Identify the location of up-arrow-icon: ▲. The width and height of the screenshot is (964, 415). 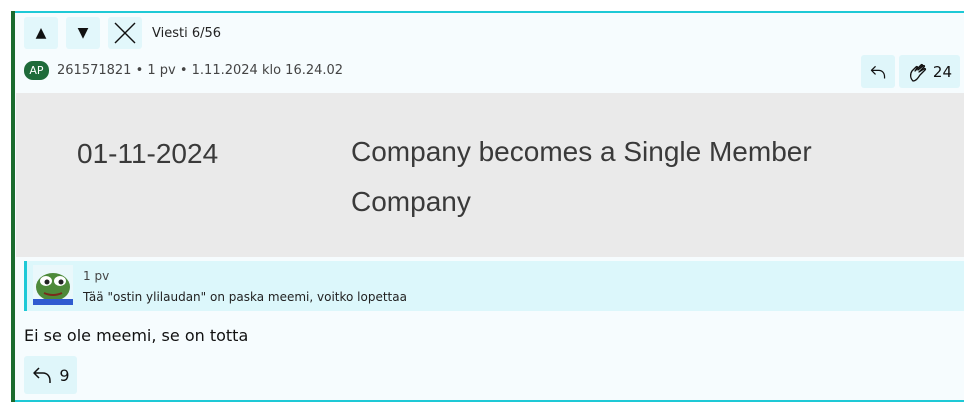
(41, 33).